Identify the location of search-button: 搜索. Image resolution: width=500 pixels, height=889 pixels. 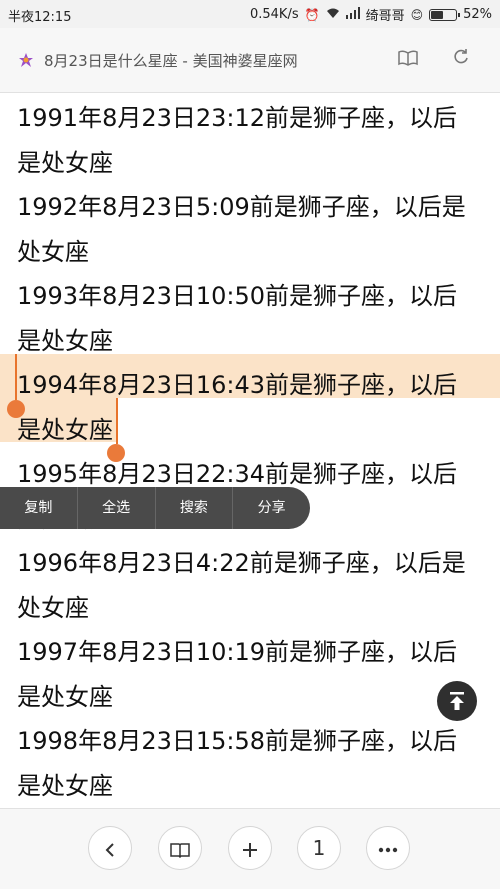
(195, 508).